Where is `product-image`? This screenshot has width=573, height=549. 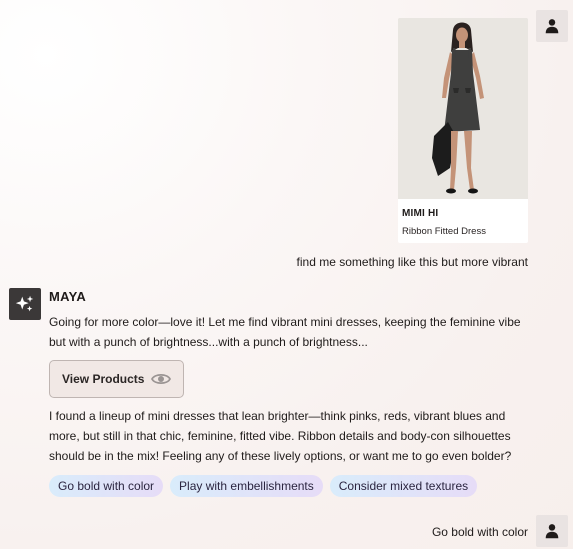
product-image is located at coordinates (463, 108).